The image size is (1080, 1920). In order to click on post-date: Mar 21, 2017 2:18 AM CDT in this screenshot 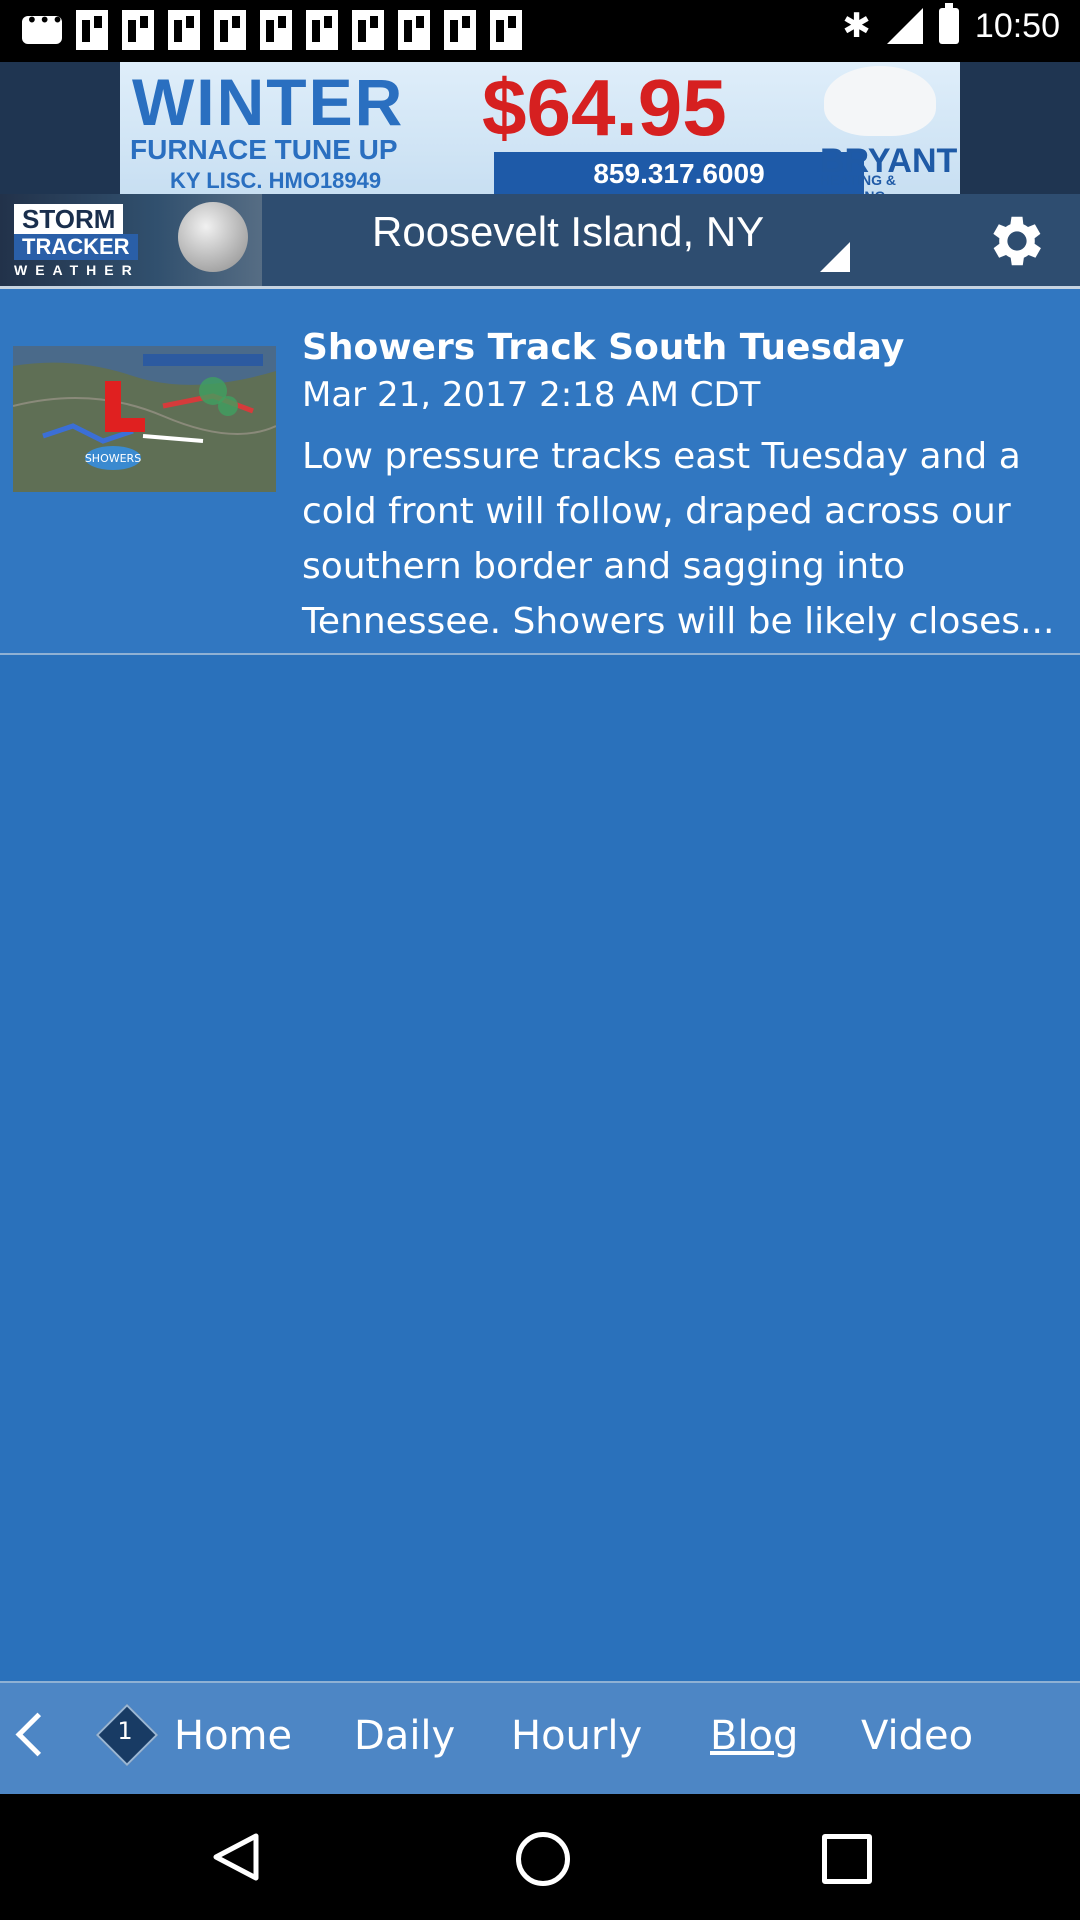, I will do `click(682, 394)`.